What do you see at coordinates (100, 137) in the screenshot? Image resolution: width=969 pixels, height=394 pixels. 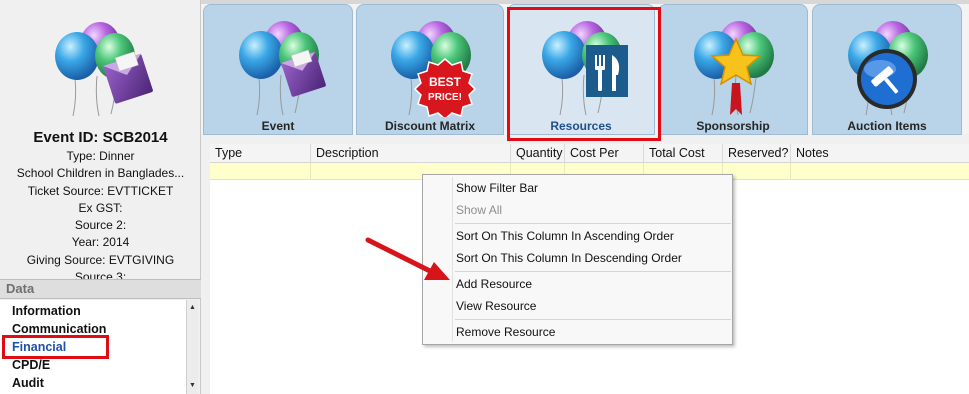 I see `event-id-title: Event ID: SCB2014` at bounding box center [100, 137].